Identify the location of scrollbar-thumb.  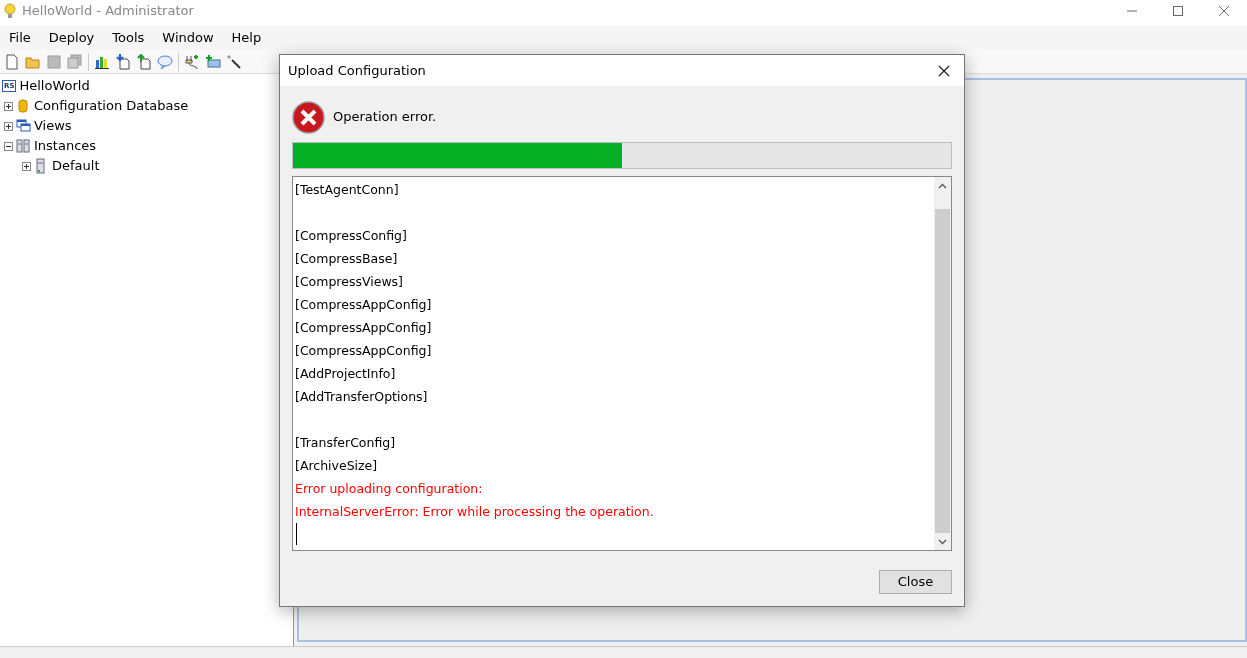
(942, 371).